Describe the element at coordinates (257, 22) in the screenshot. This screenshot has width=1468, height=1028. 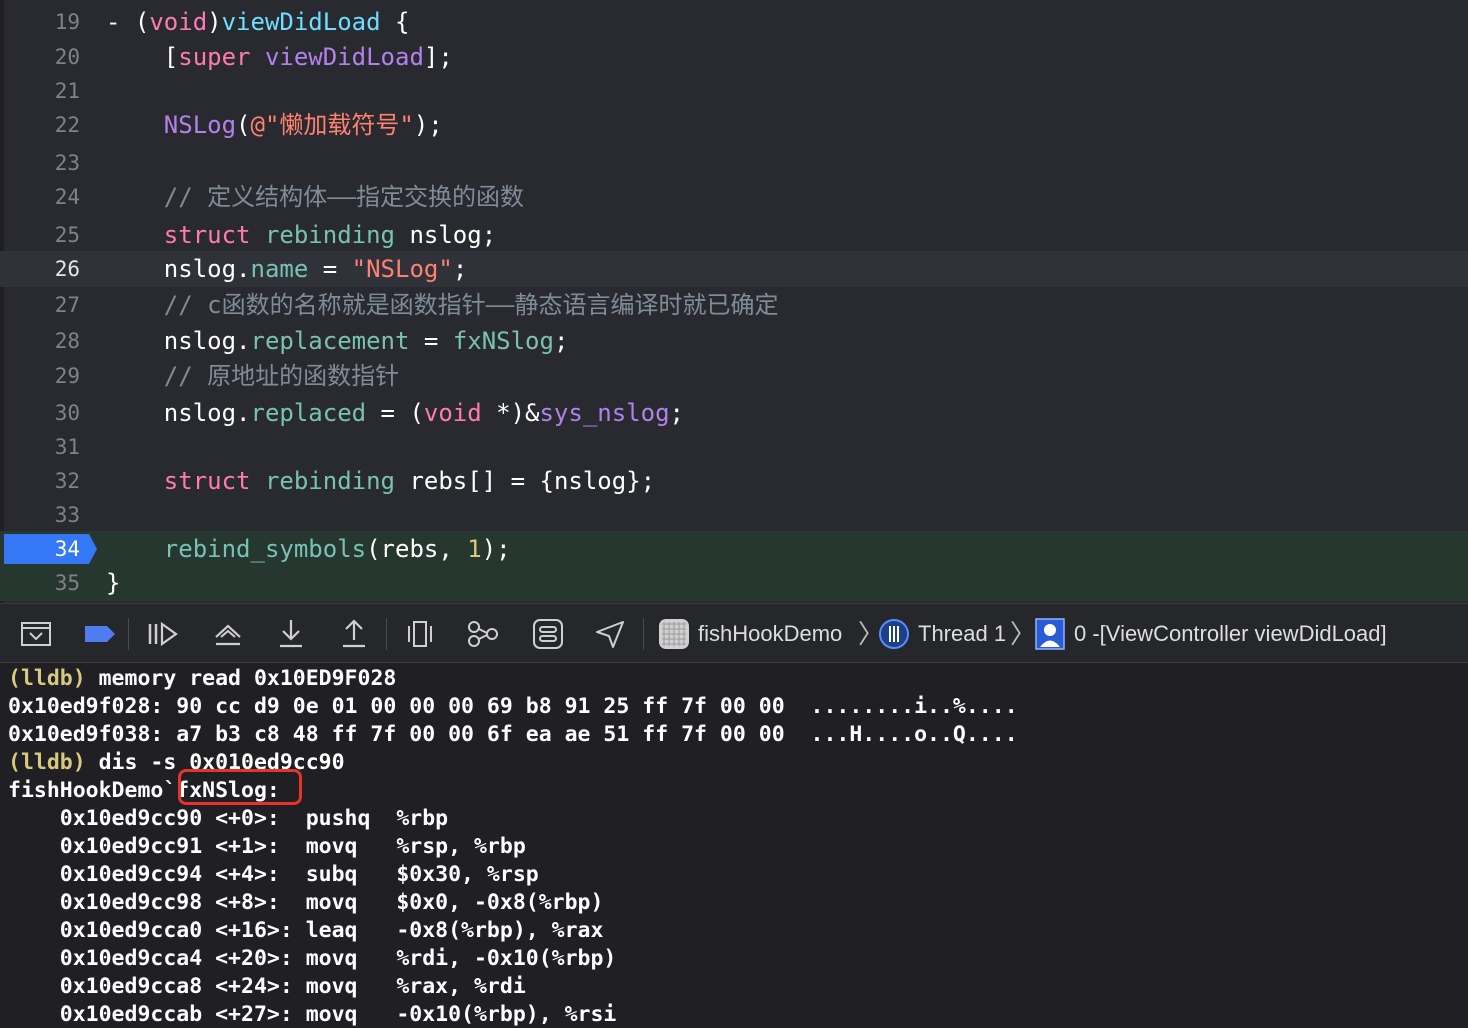
I see `code-text: - (void)viewDidLoad {` at that location.